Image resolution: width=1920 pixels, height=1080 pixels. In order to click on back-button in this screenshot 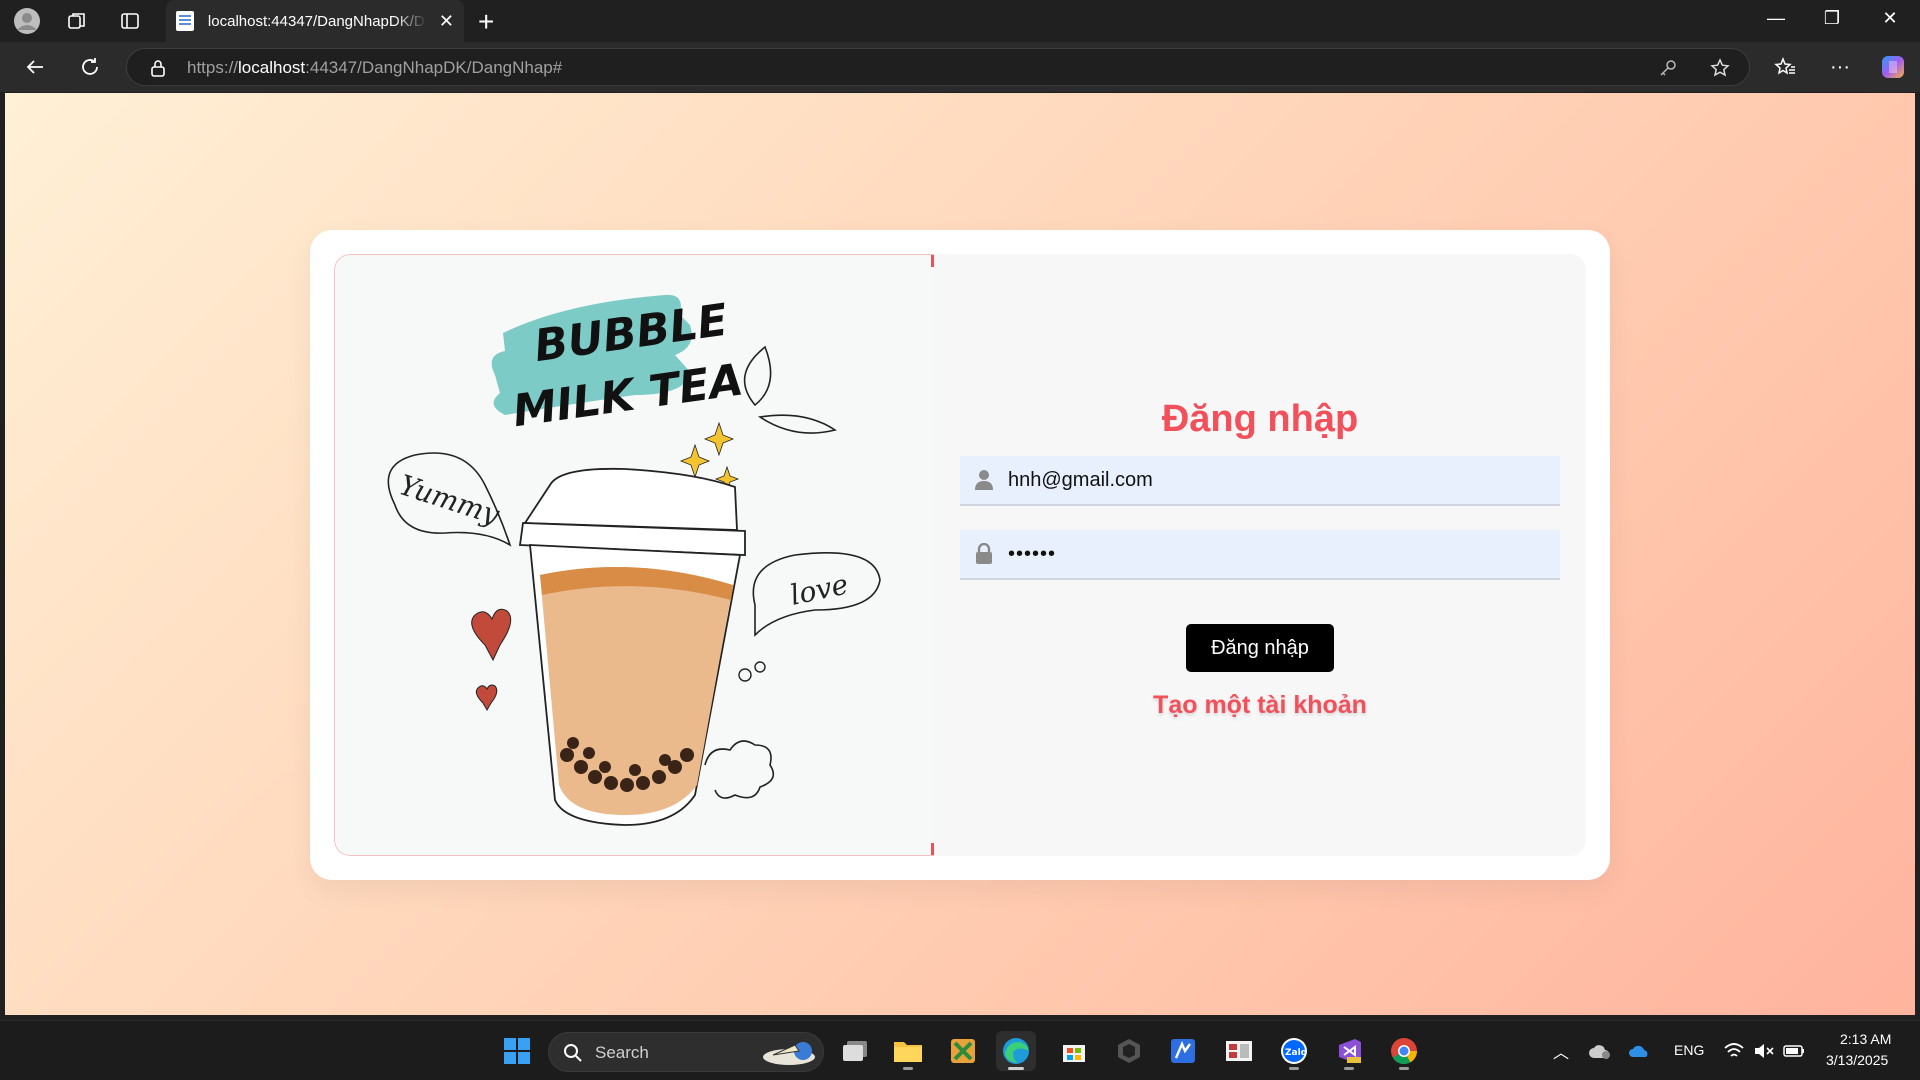, I will do `click(35, 67)`.